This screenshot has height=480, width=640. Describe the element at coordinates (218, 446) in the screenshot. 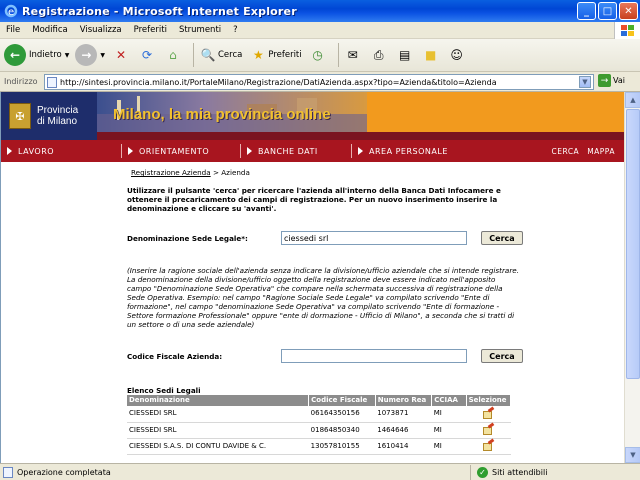

I see `cell-denominazione: CIESSEDI S.A.S. DI CONTU DAVIDE & C.` at that location.